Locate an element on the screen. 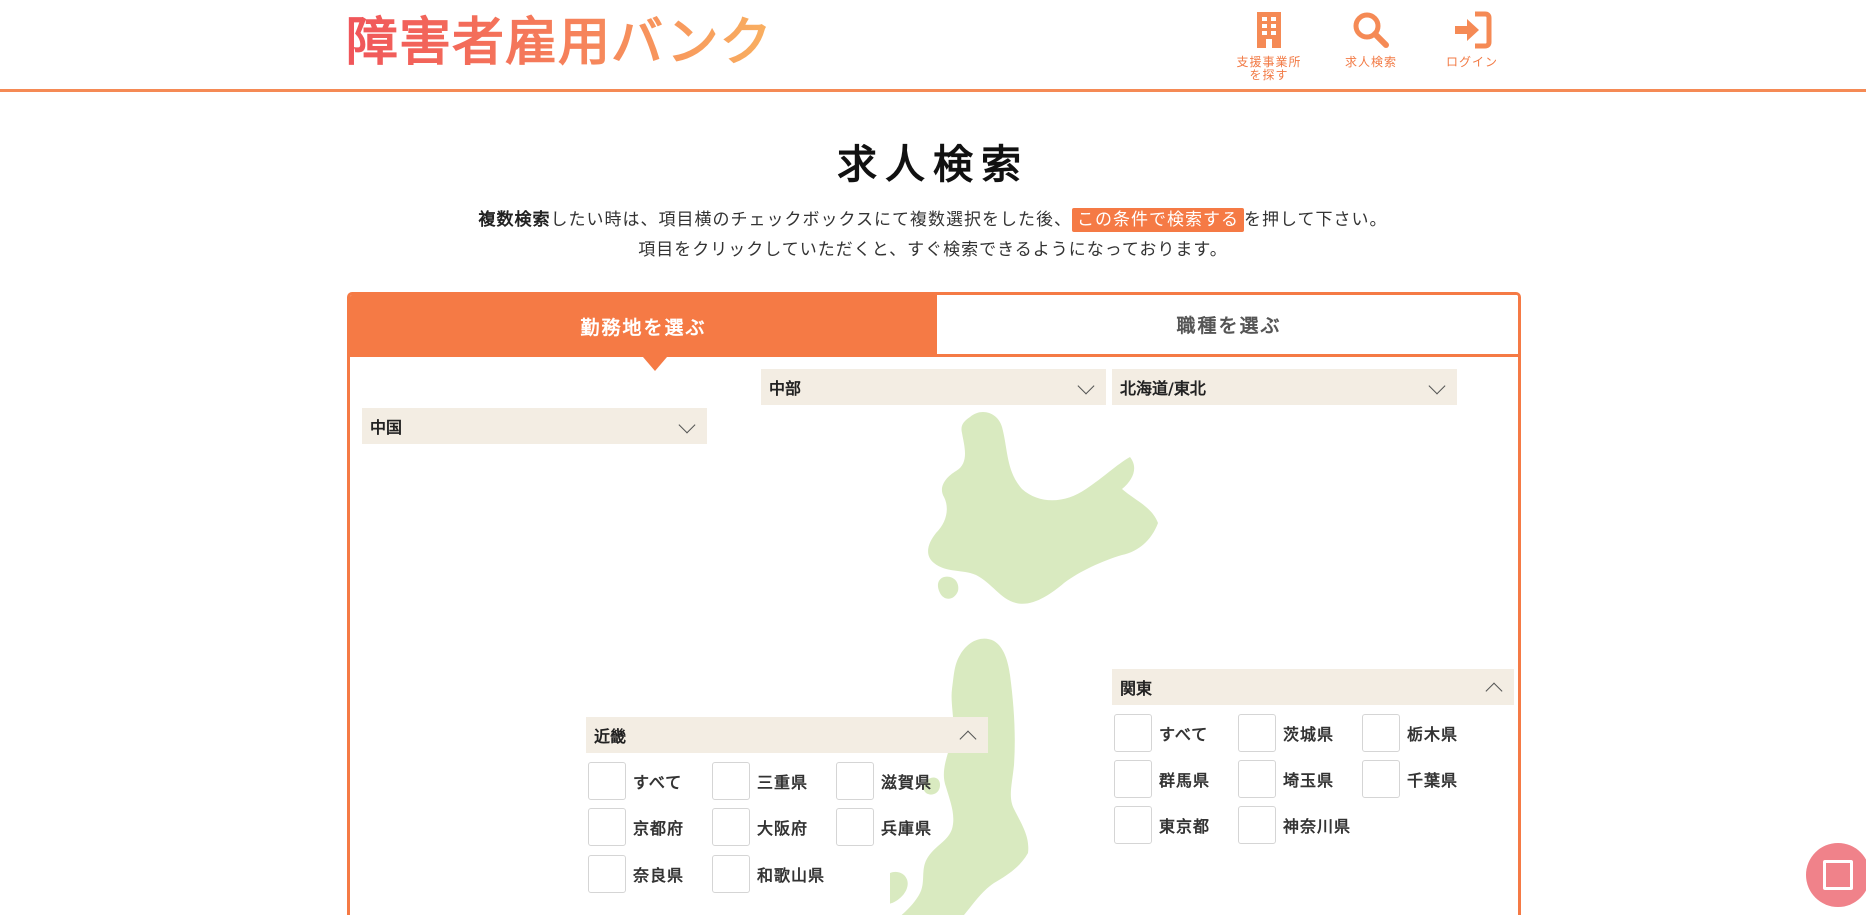 This screenshot has height=915, width=1866. region-label: 近畿 is located at coordinates (610, 736).